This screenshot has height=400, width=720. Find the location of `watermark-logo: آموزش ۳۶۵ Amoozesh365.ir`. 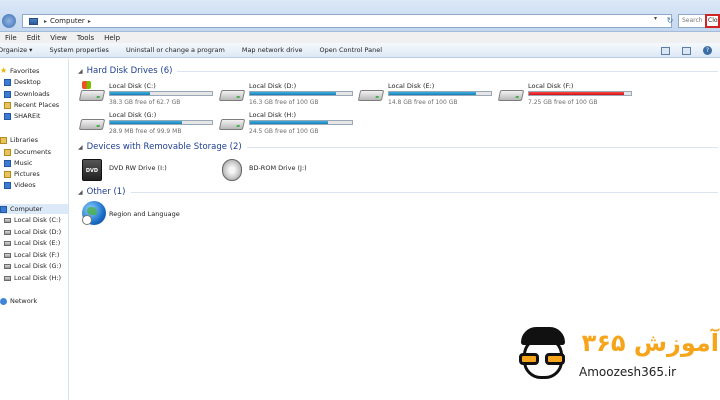

watermark-logo: آموزش ۳۶۵ Amoozesh365.ir is located at coordinates (618, 357).